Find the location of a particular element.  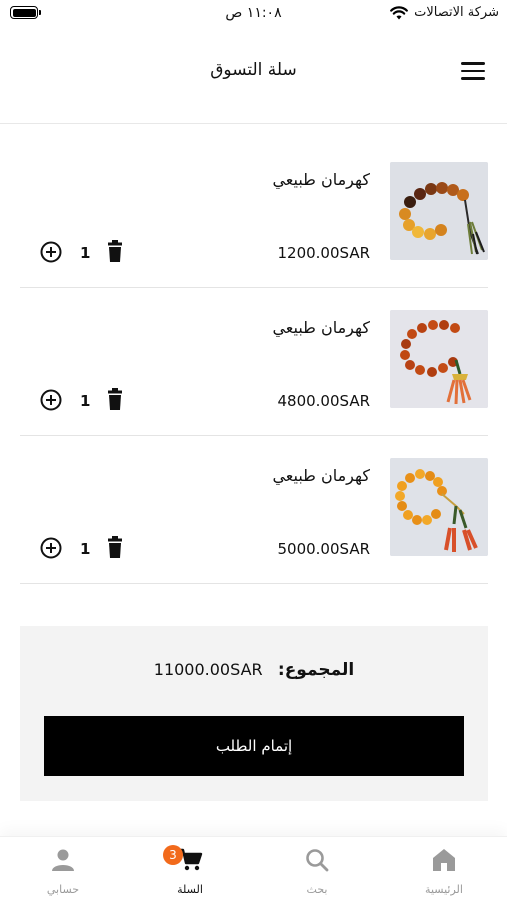

status-carrier-group: شركة الاتصالات is located at coordinates (444, 12).